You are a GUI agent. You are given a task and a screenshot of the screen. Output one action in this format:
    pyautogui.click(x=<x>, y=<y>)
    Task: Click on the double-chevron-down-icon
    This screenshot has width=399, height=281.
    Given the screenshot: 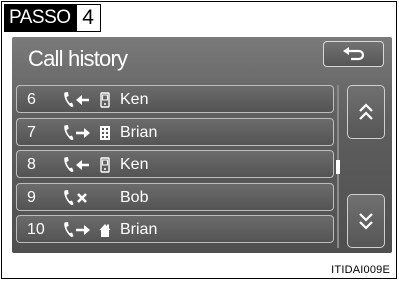 What is the action you would take?
    pyautogui.click(x=366, y=221)
    